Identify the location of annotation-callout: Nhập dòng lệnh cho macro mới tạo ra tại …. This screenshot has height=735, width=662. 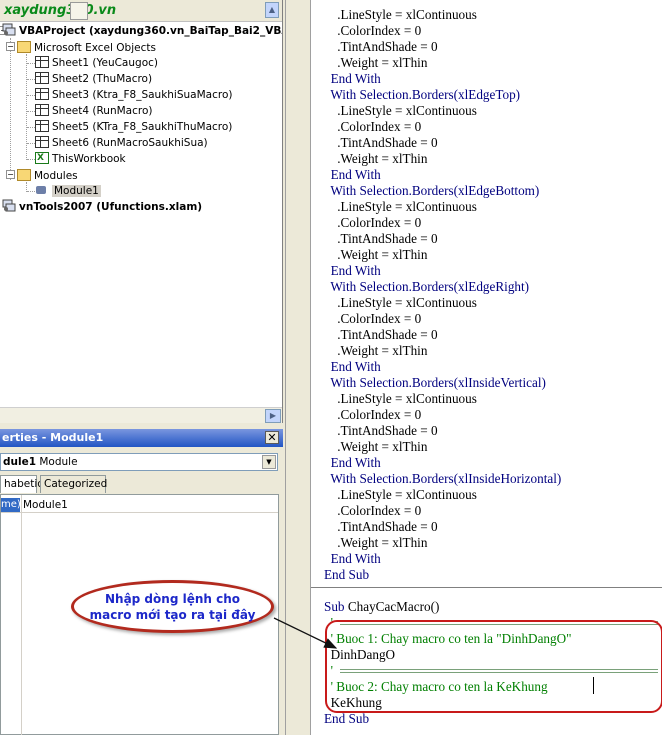
(172, 606).